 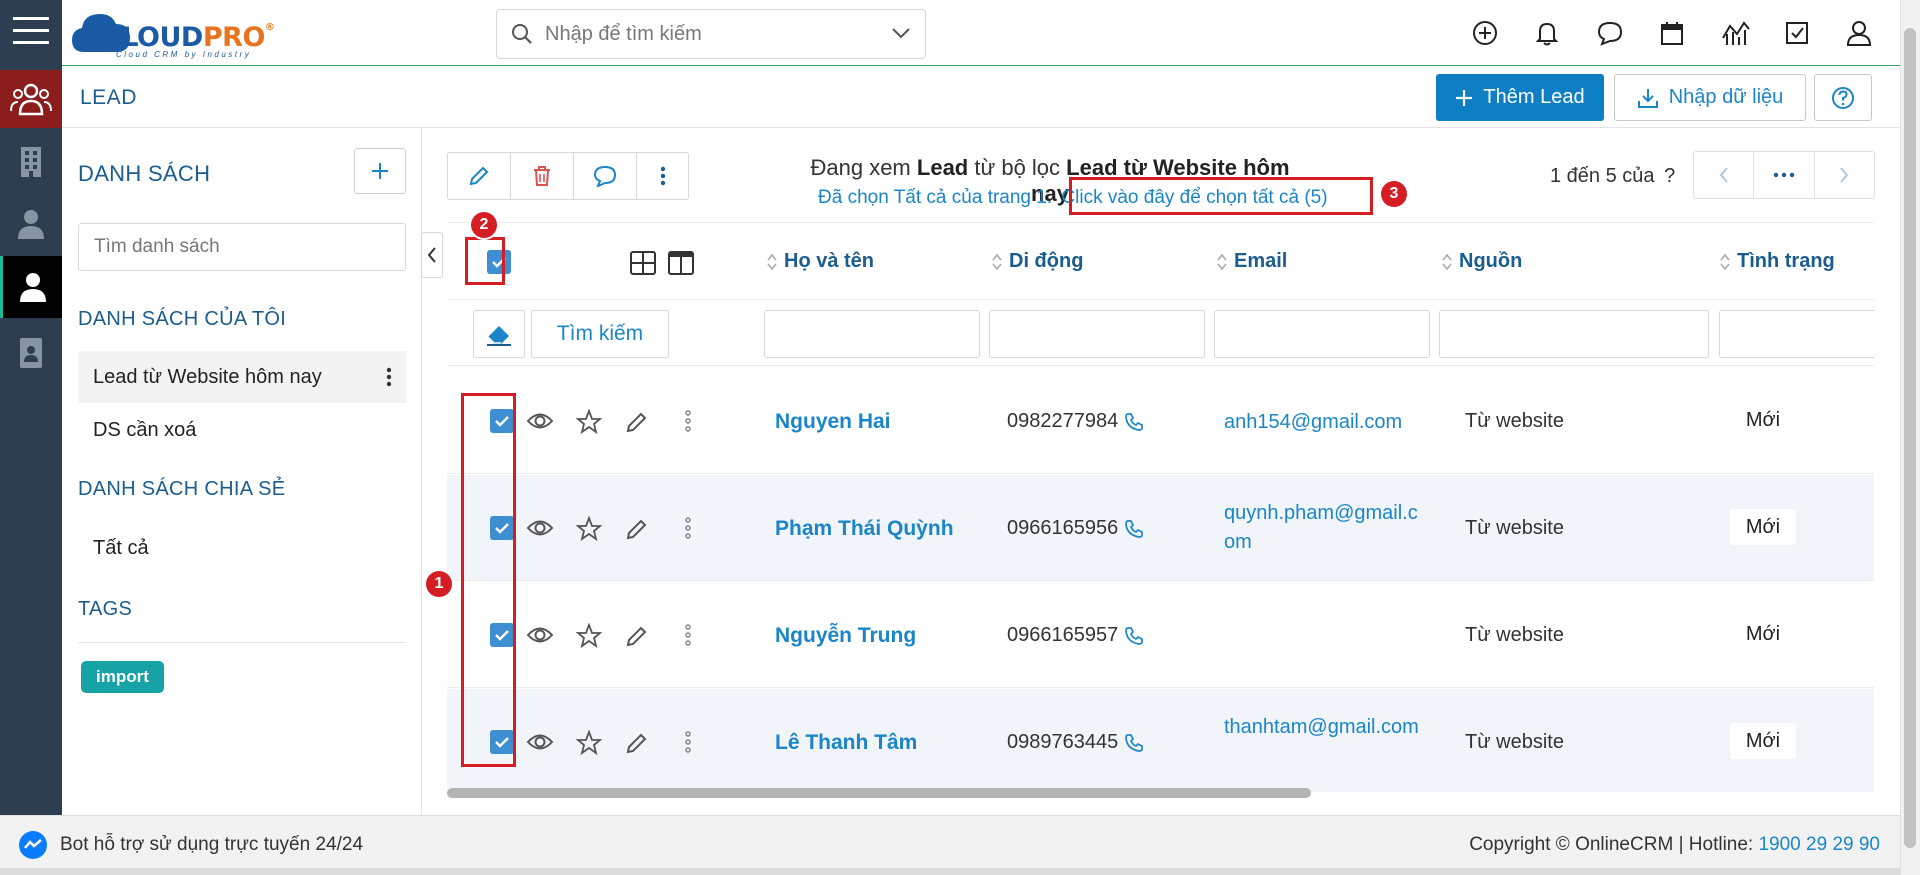 I want to click on column-header-name: Họ và tên, so click(x=820, y=261).